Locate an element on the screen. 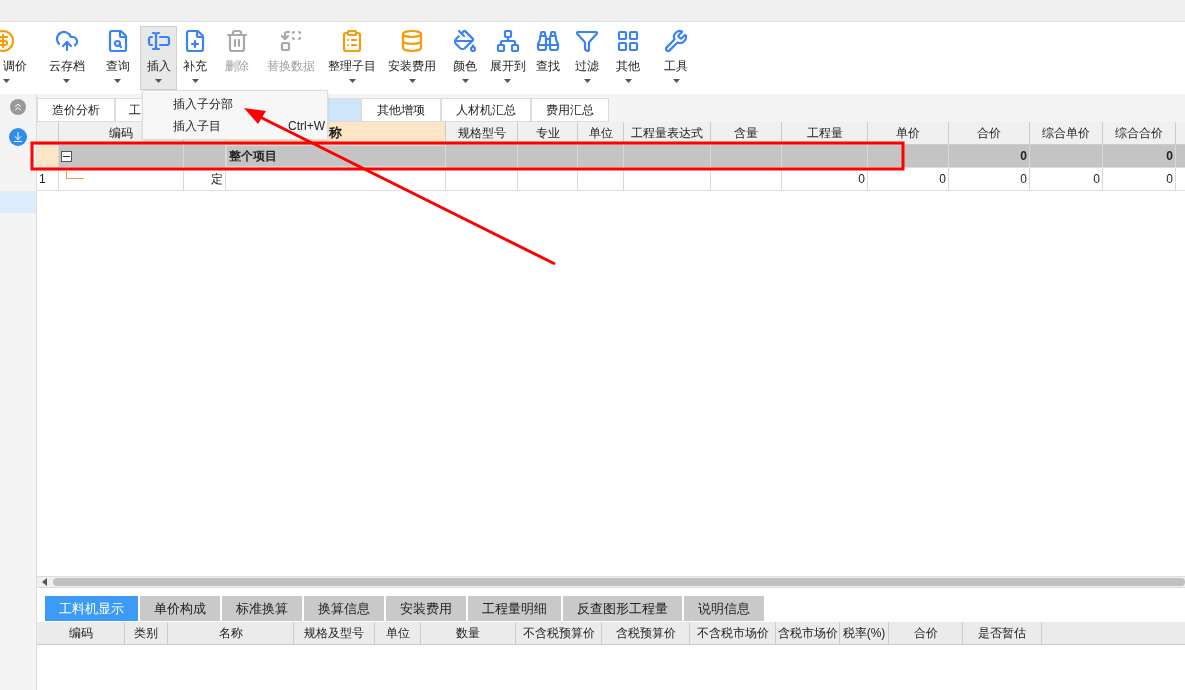  toolbar-button: 插入 is located at coordinates (158, 58).